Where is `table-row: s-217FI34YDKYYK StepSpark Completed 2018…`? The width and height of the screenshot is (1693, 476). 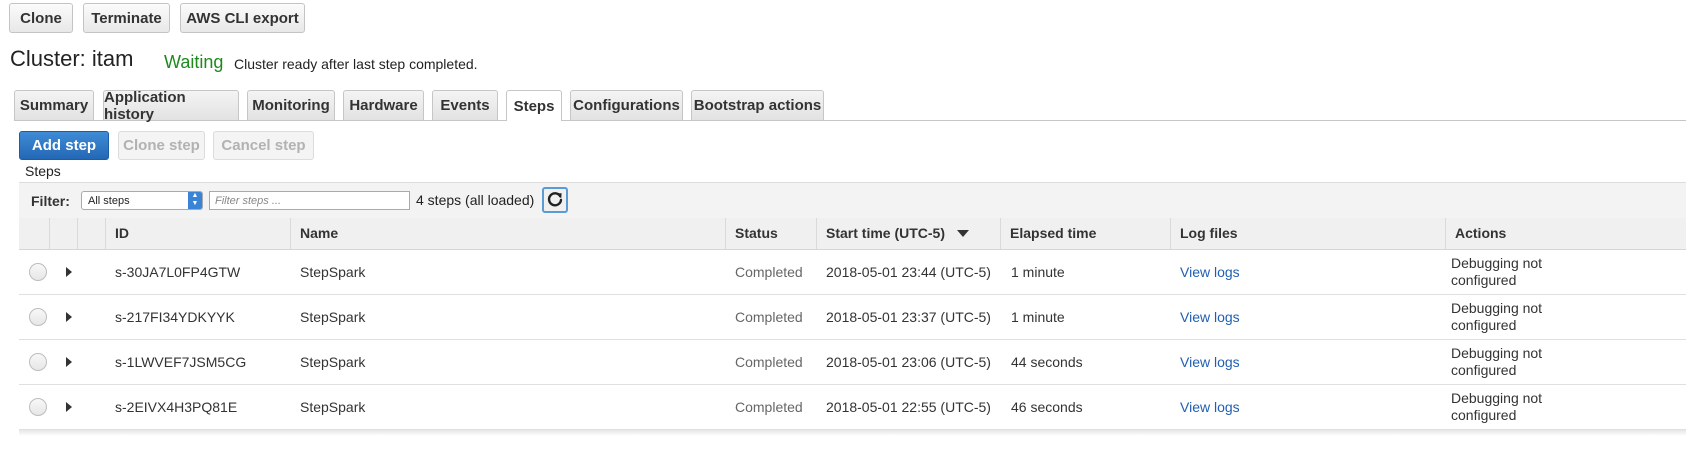 table-row: s-217FI34YDKYYK StepSpark Completed 2018… is located at coordinates (852, 317).